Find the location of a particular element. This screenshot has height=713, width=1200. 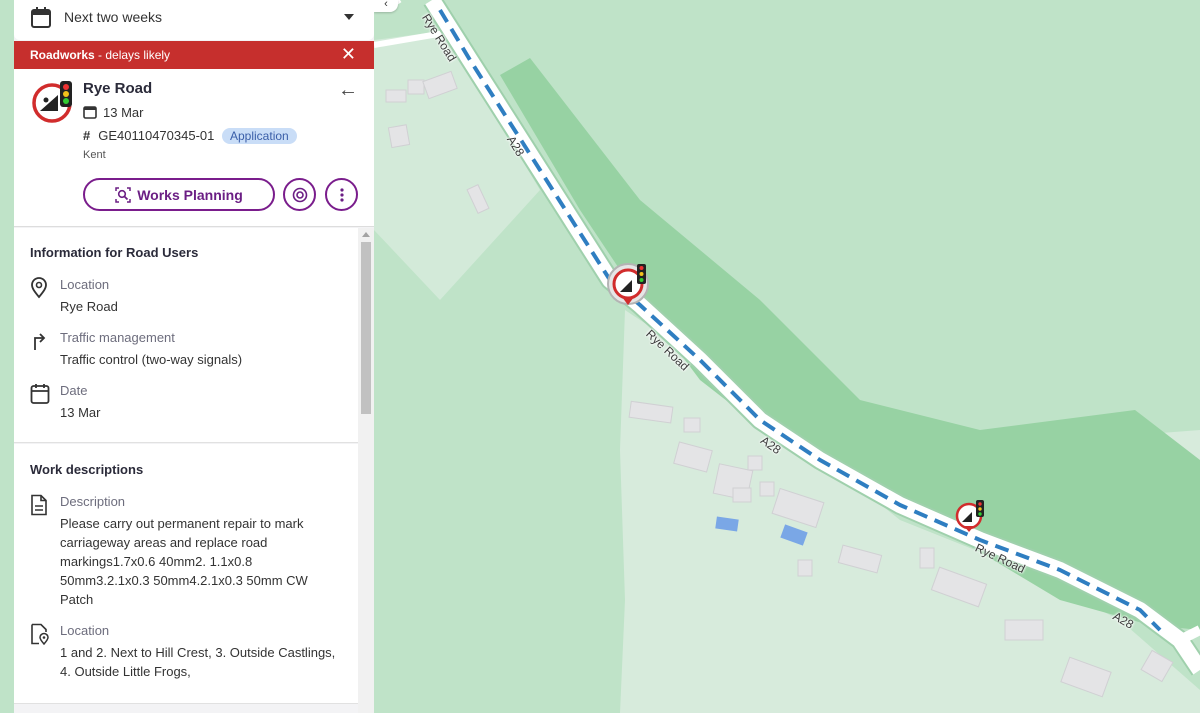

search-doc-icon is located at coordinates (123, 194).